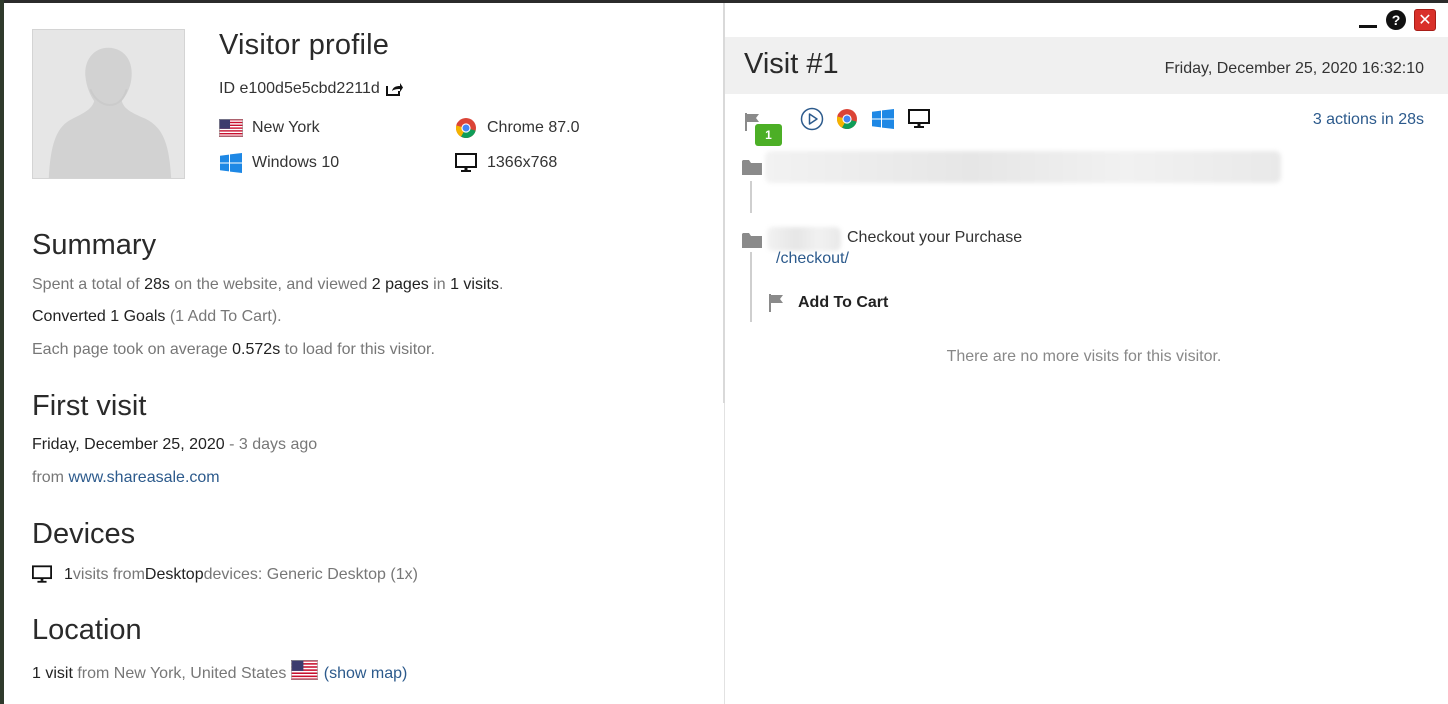  What do you see at coordinates (88, 284) in the screenshot?
I see `summary-text: Spent a total of` at bounding box center [88, 284].